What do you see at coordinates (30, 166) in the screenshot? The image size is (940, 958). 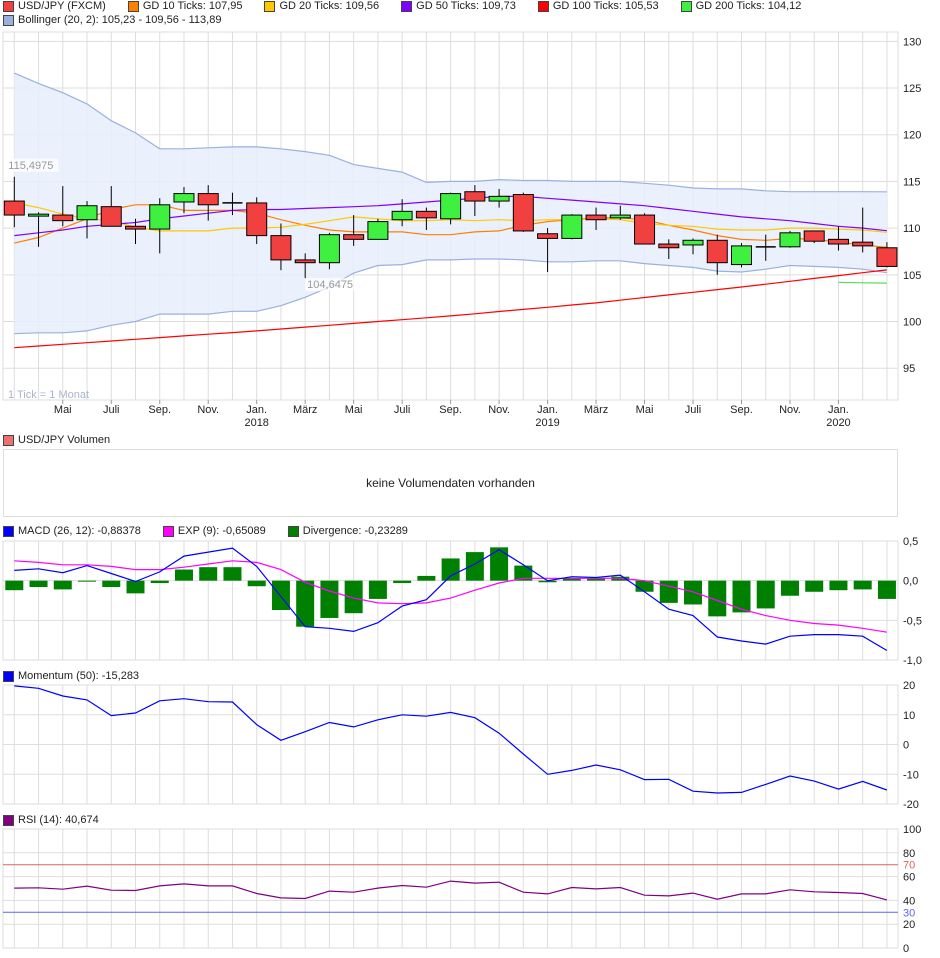 I see `price-annotation: 115,4975` at bounding box center [30, 166].